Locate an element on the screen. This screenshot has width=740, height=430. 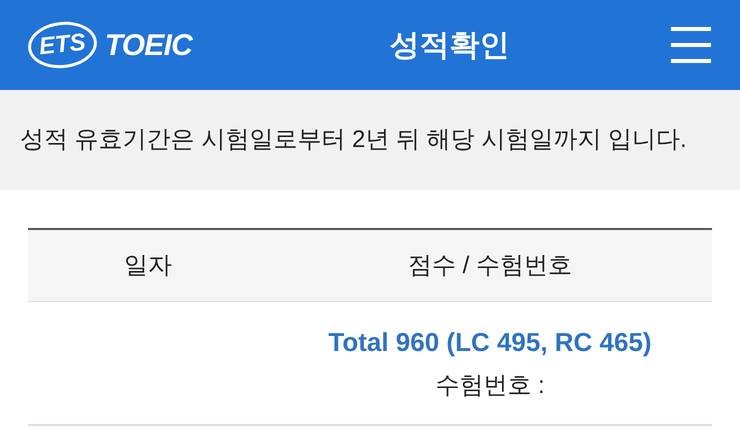
page-title: 성적확인 is located at coordinates (450, 46).